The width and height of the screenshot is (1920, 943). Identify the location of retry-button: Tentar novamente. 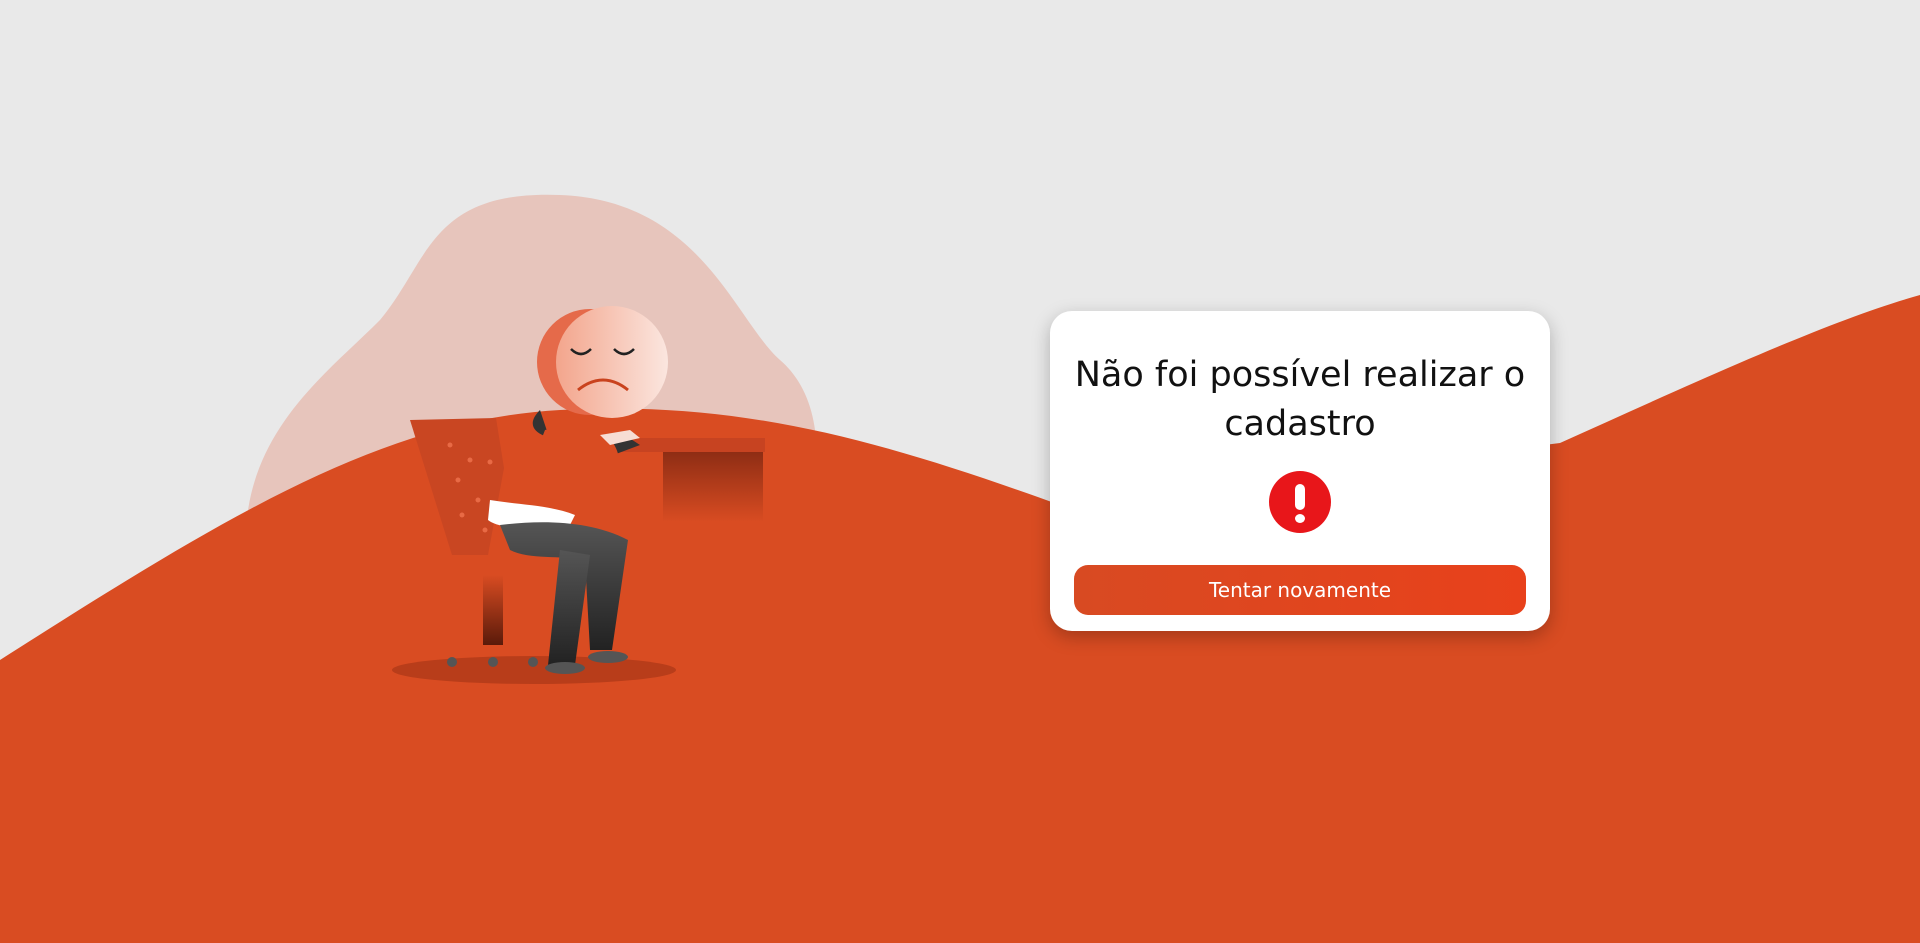
(1300, 590).